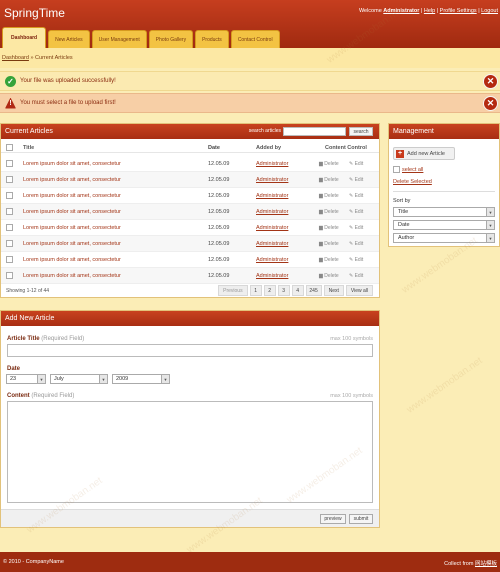  Describe the element at coordinates (412, 182) in the screenshot. I see `delete-selected-link: Delete Selected` at that location.